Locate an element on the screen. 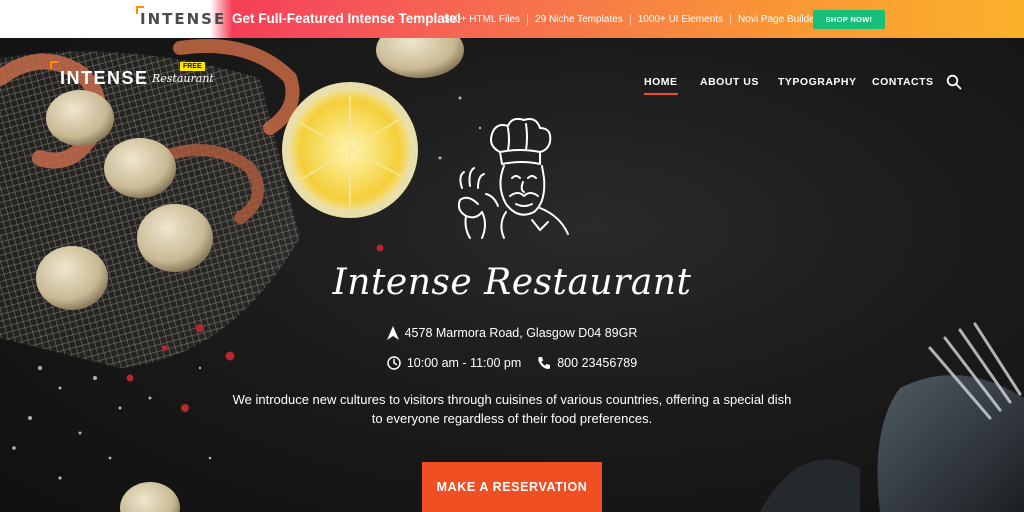 This screenshot has width=1024, height=512. shop-now-button: SHOP NOW! is located at coordinates (849, 19).